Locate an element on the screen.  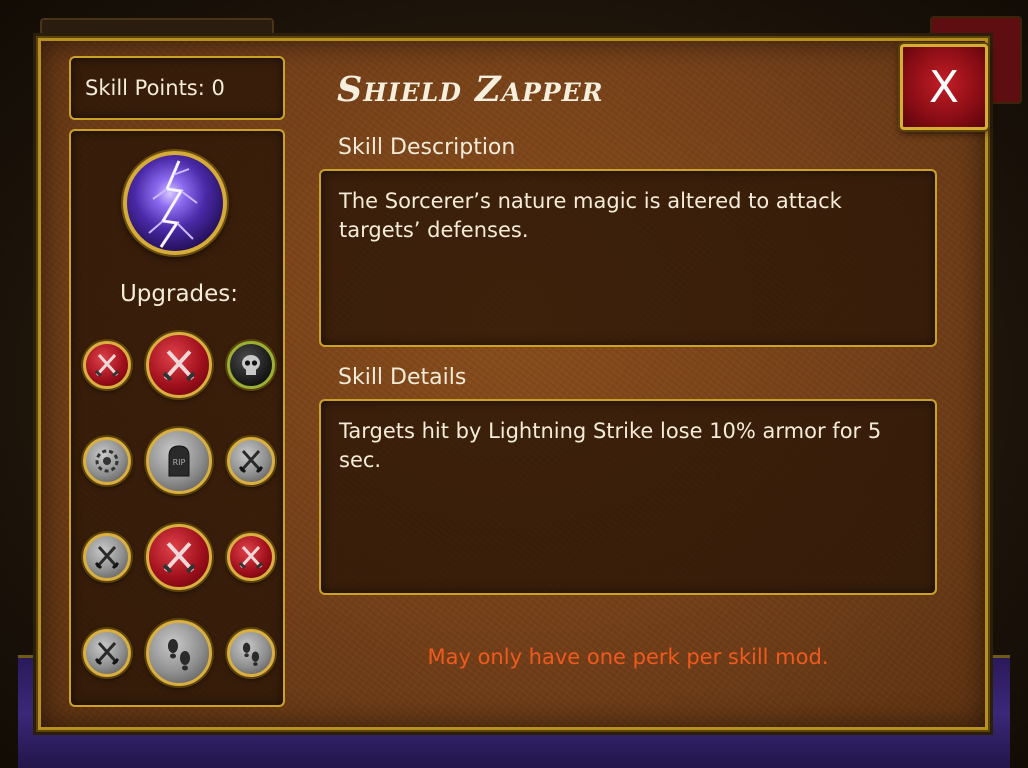
upgrade-skull-button is located at coordinates (251, 365).